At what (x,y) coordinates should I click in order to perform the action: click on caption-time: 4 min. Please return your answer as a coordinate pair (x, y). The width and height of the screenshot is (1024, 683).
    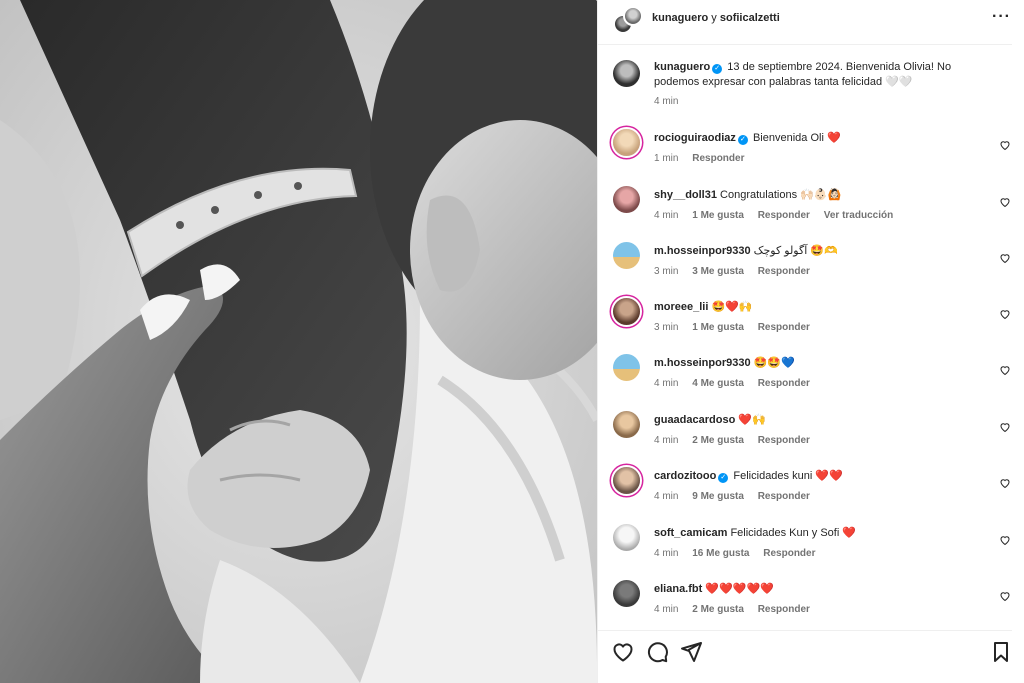
    Looking at the image, I should click on (666, 101).